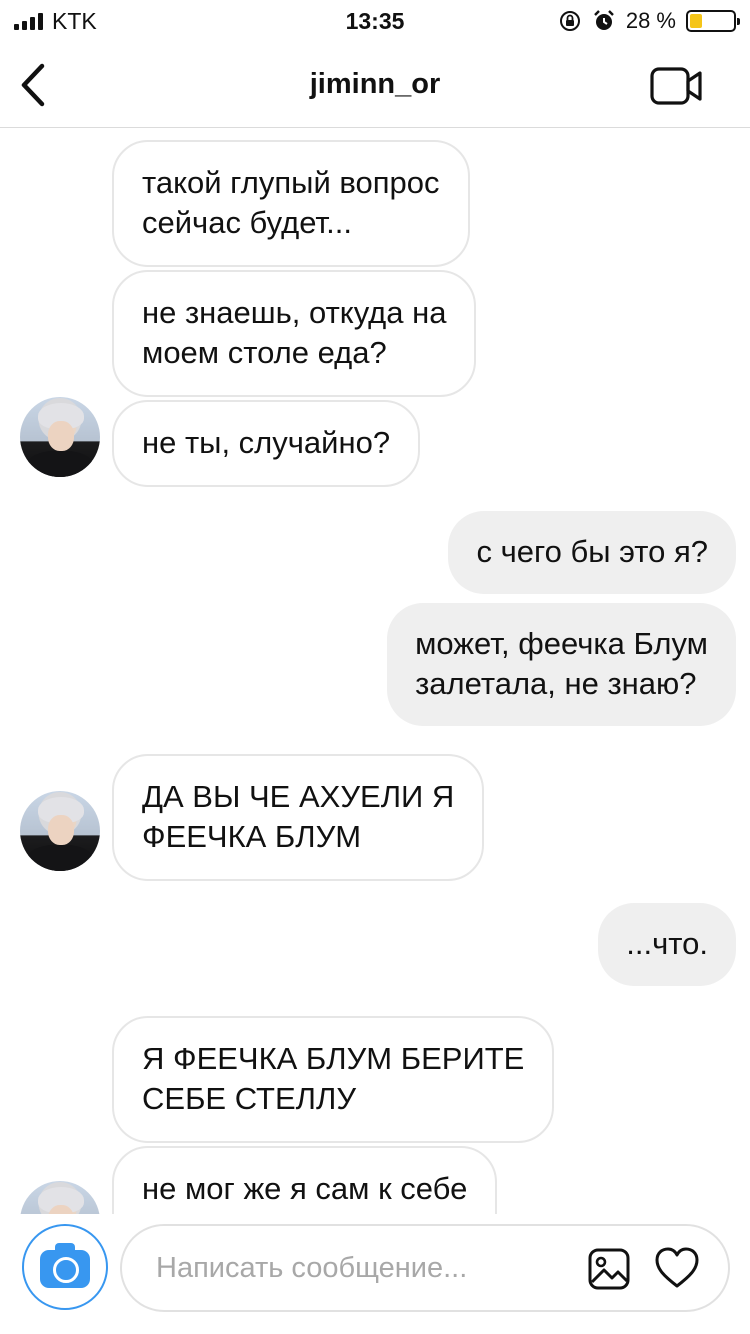  Describe the element at coordinates (333, 1079) in the screenshot. I see `incoming-message: Я ФЕЕЧКА БЛУМ БЕРИТЕ СЕБЕ СТЕЛЛУ` at that location.